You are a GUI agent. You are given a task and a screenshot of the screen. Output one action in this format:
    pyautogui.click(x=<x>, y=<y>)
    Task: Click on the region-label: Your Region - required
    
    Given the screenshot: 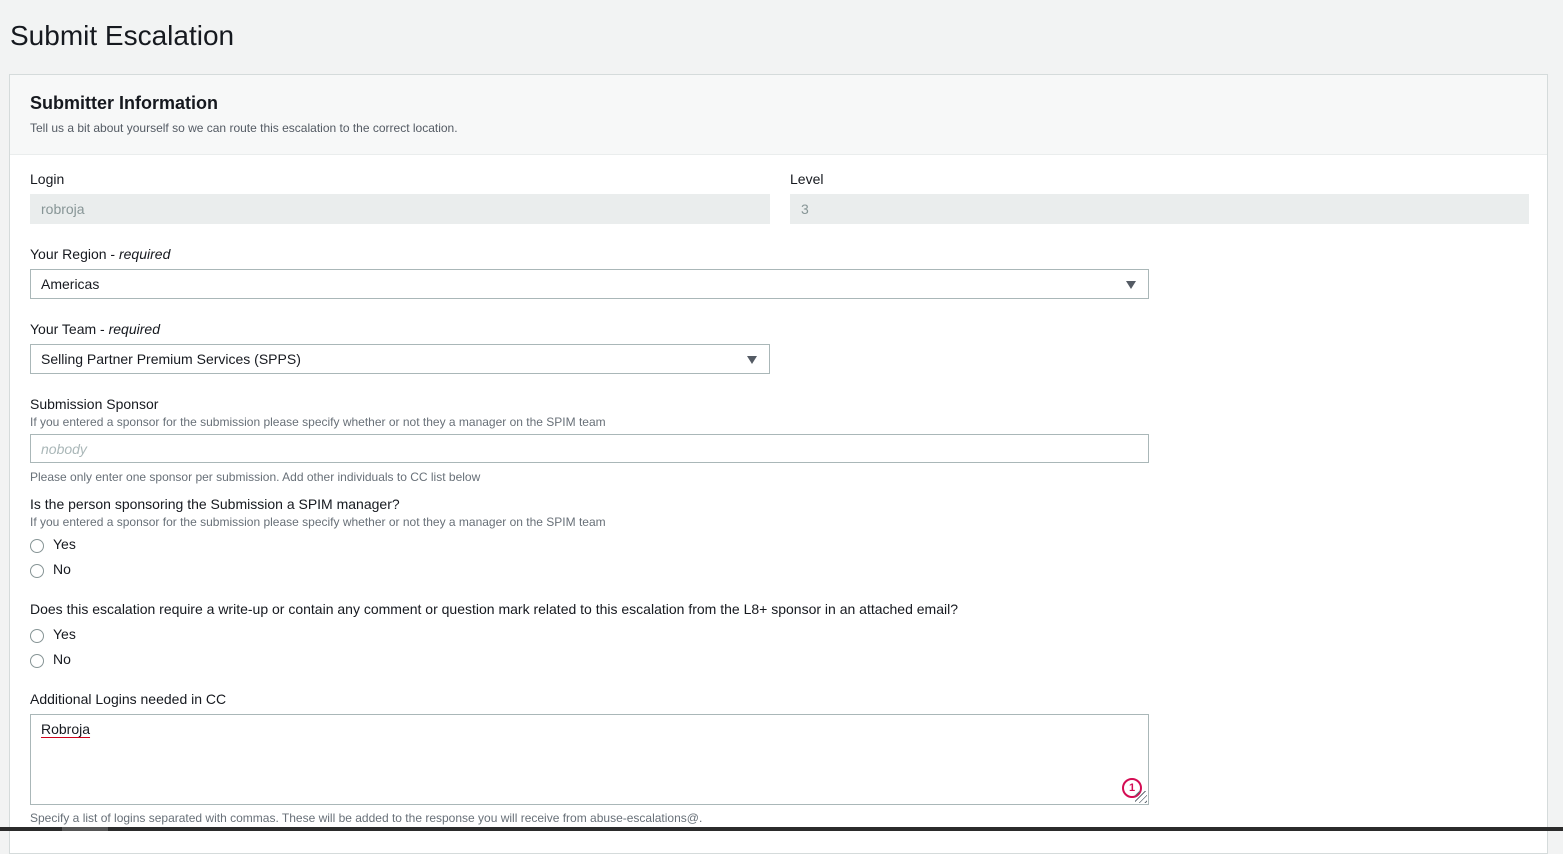 What is the action you would take?
    pyautogui.click(x=100, y=254)
    